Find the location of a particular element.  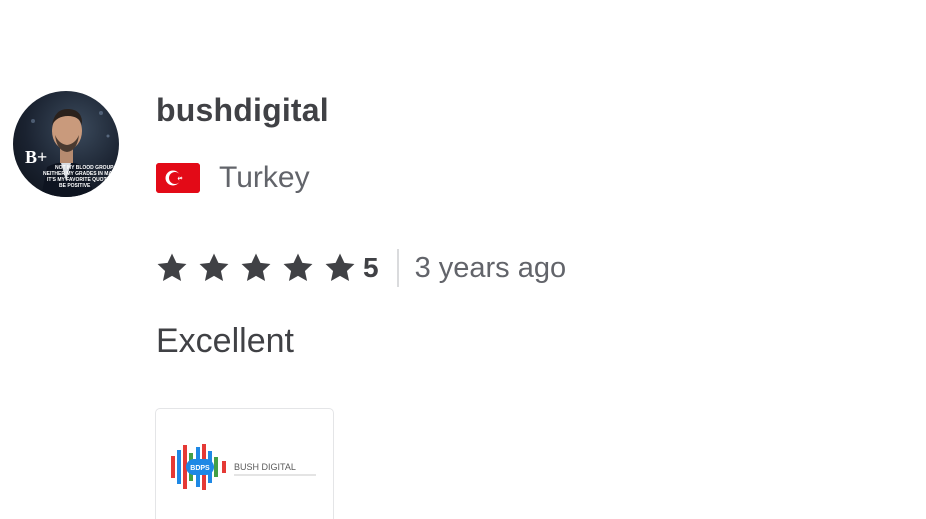

turkey-flag-icon is located at coordinates (178, 178).